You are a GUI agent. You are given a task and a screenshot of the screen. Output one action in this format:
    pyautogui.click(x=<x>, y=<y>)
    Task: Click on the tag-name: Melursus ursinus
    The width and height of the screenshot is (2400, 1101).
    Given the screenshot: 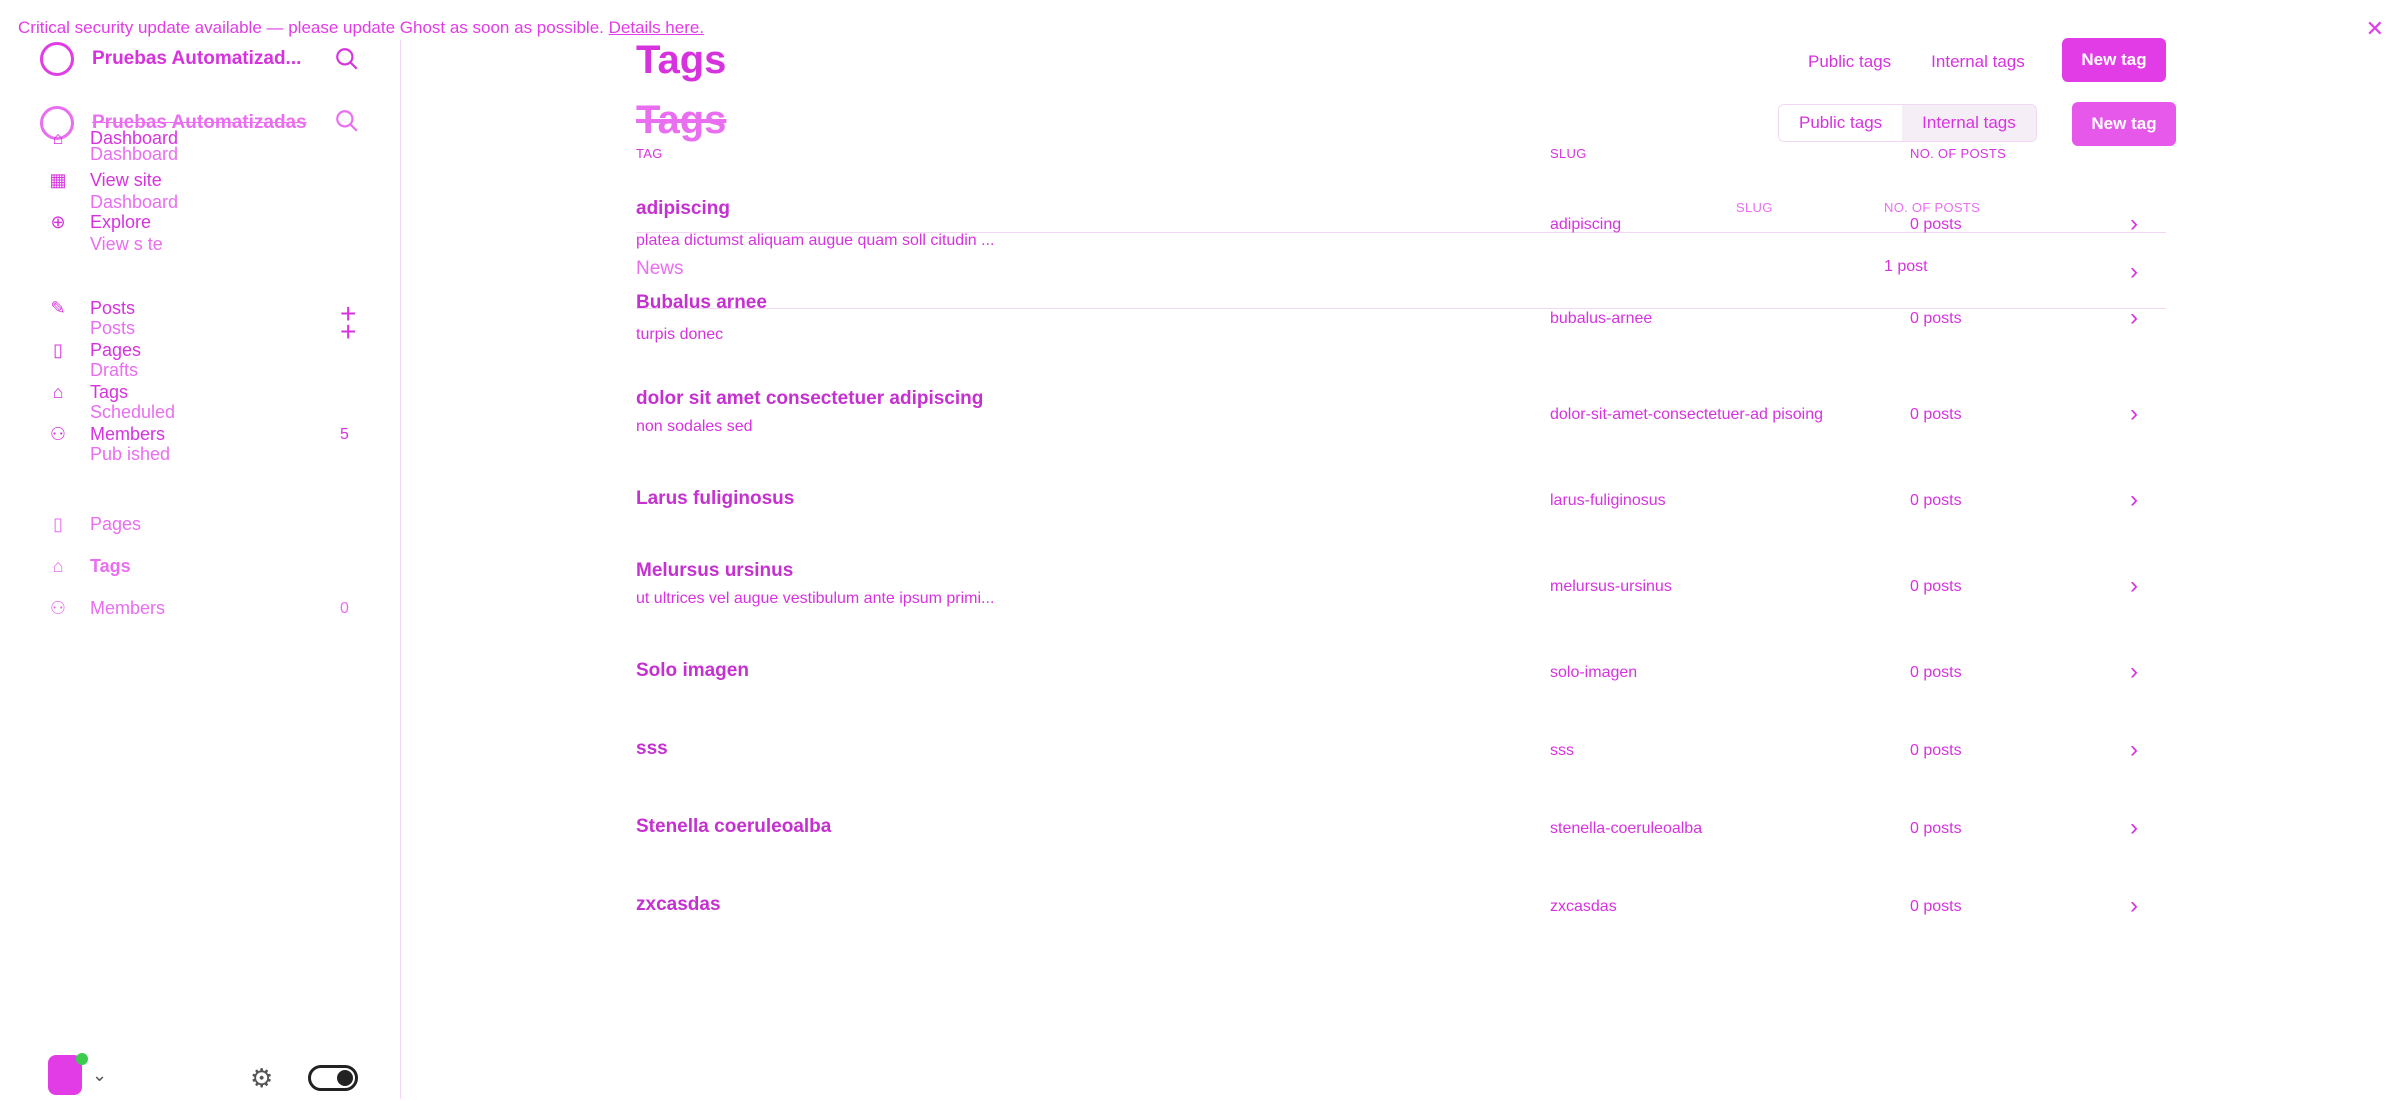 What is the action you would take?
    pyautogui.click(x=714, y=571)
    